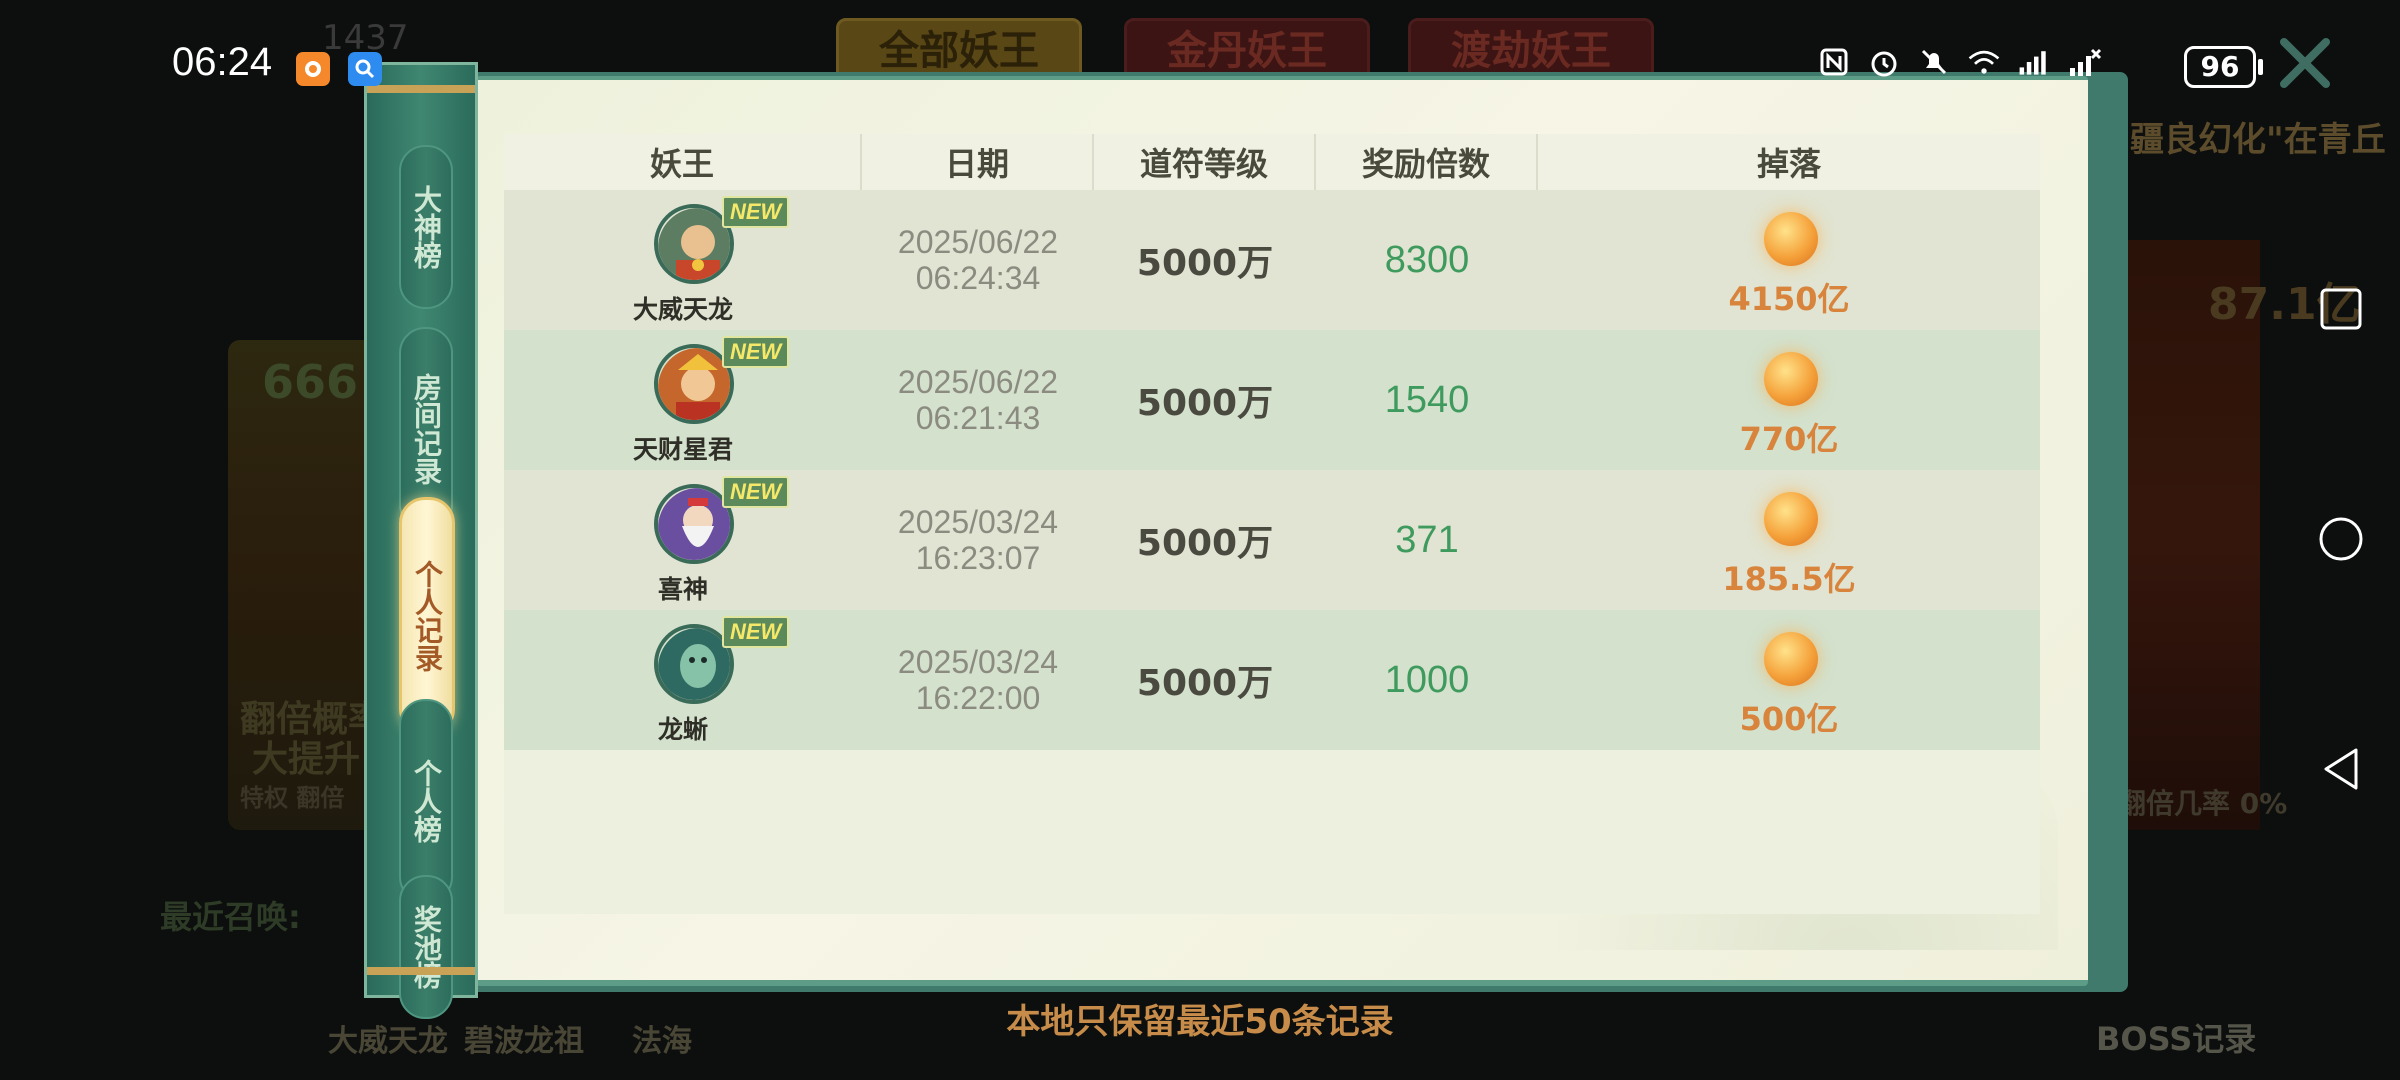 The width and height of the screenshot is (2400, 1080). What do you see at coordinates (421, 540) in the screenshot?
I see `side-tab-bar: 大神榜 房间记录 个人记录 个人榜 奖池榜` at bounding box center [421, 540].